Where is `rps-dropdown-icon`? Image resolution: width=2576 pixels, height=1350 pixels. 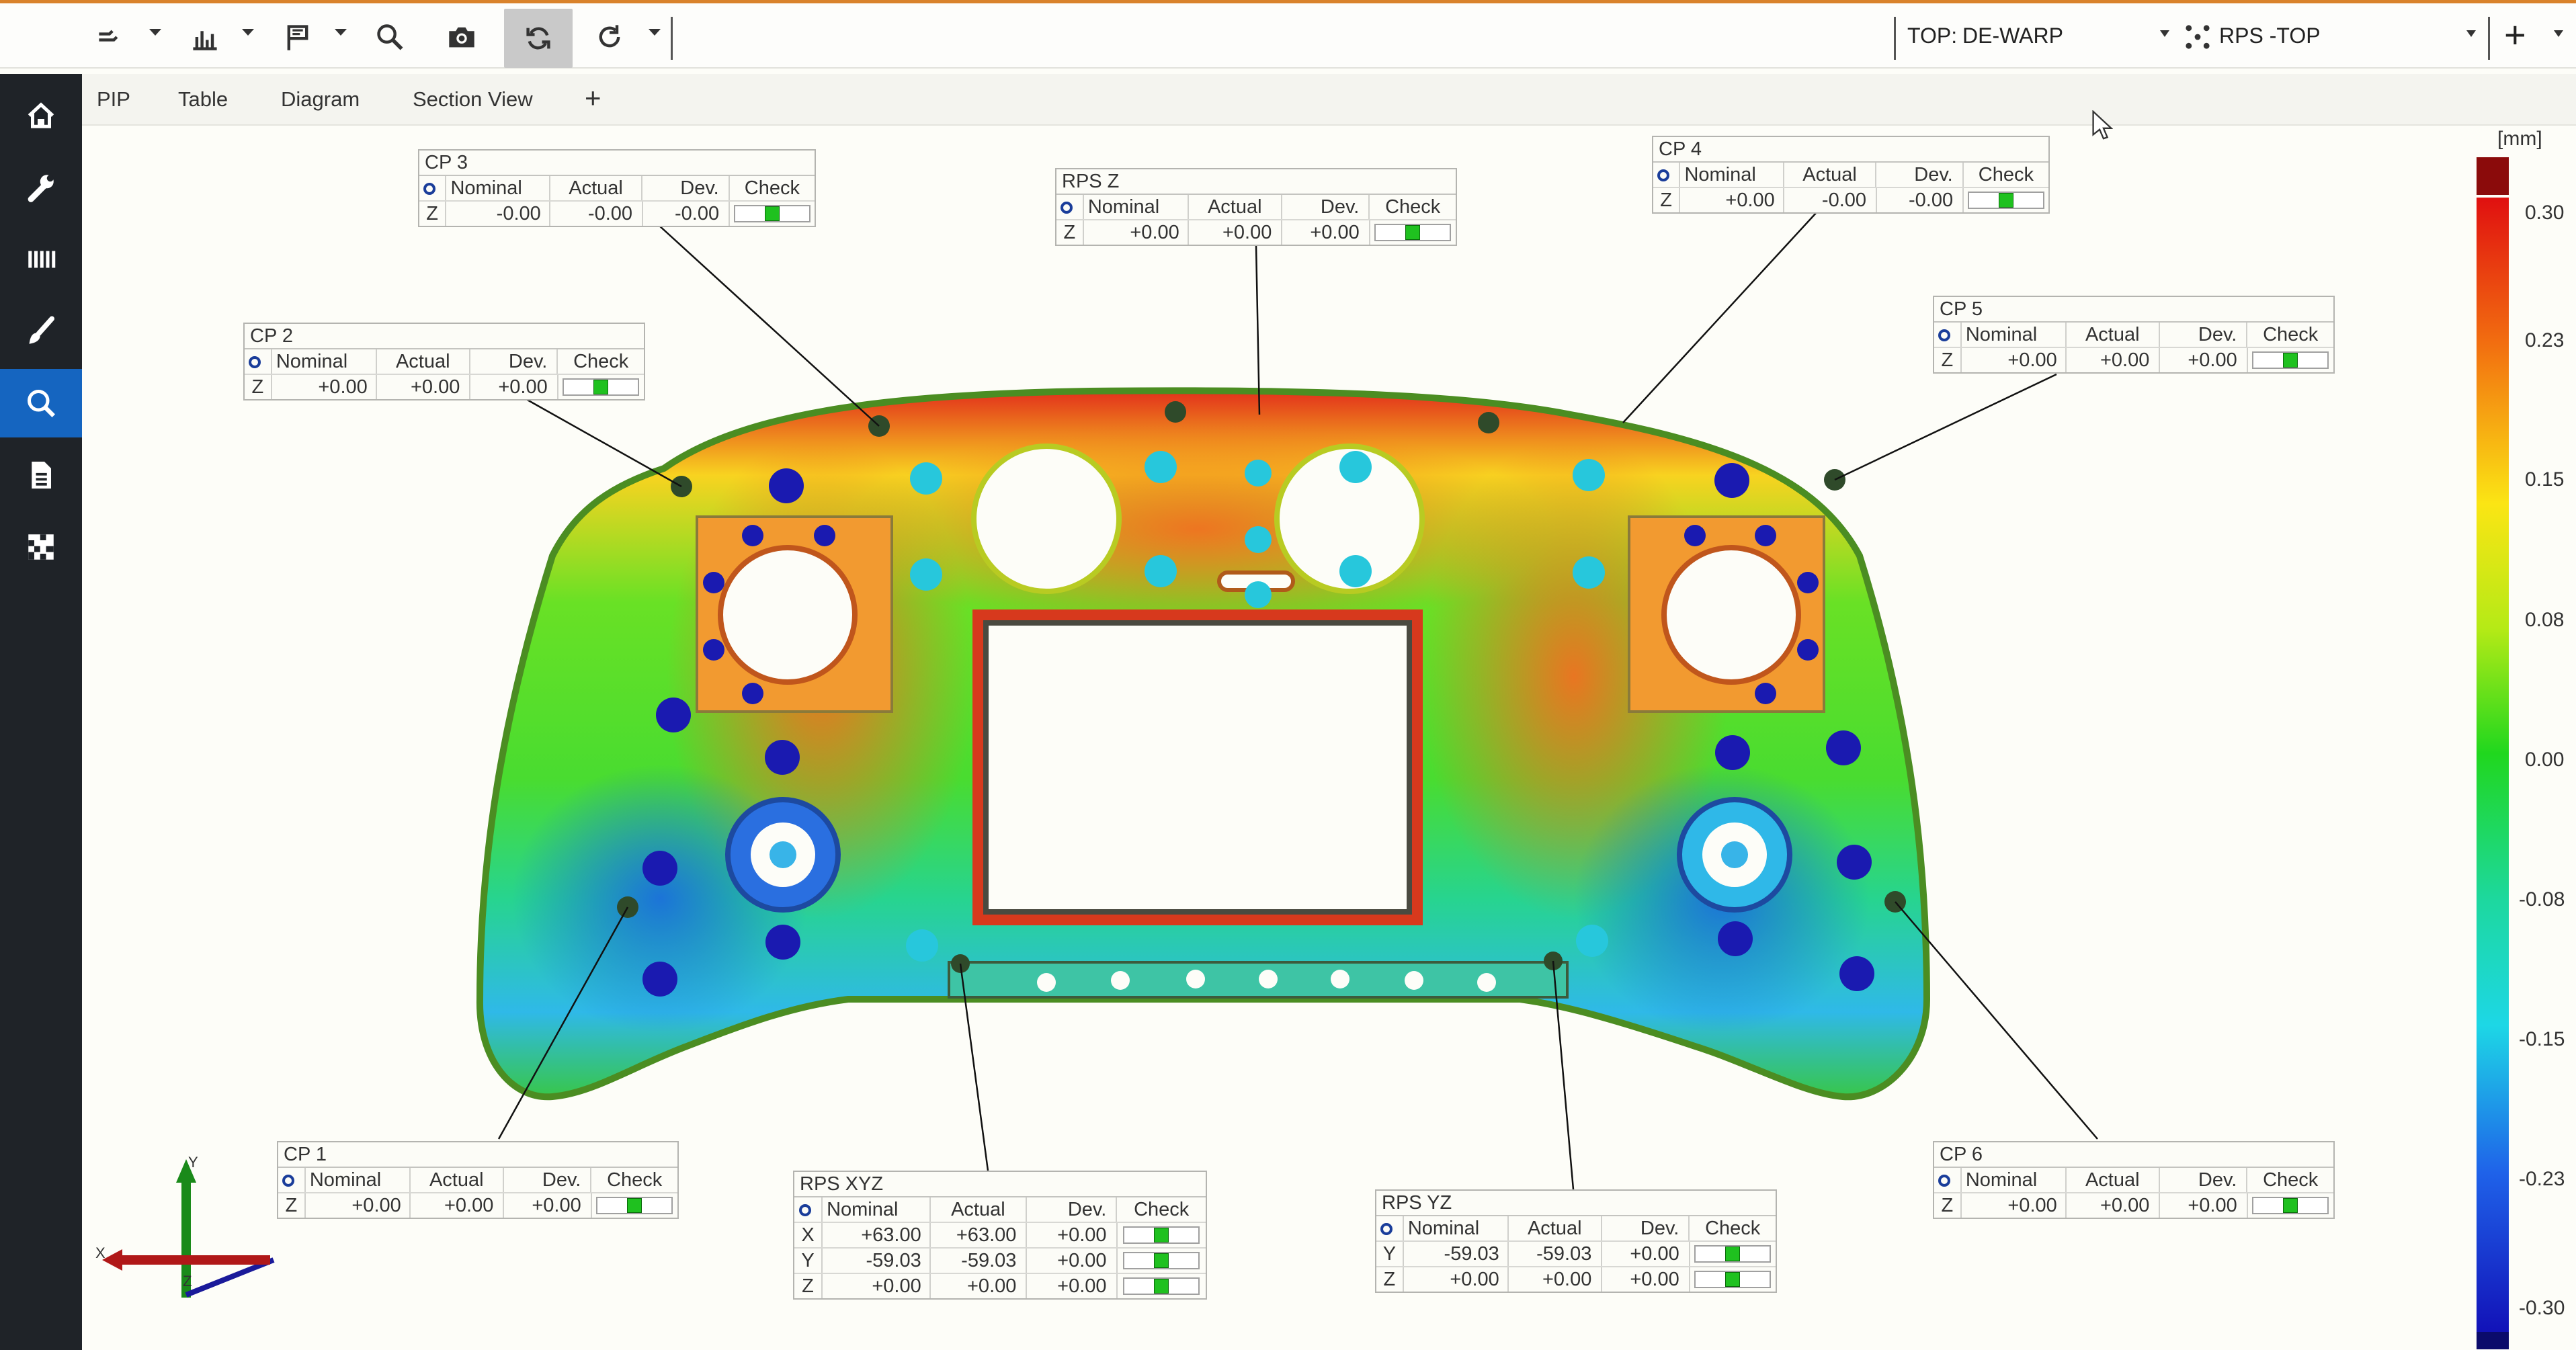 rps-dropdown-icon is located at coordinates (2471, 33).